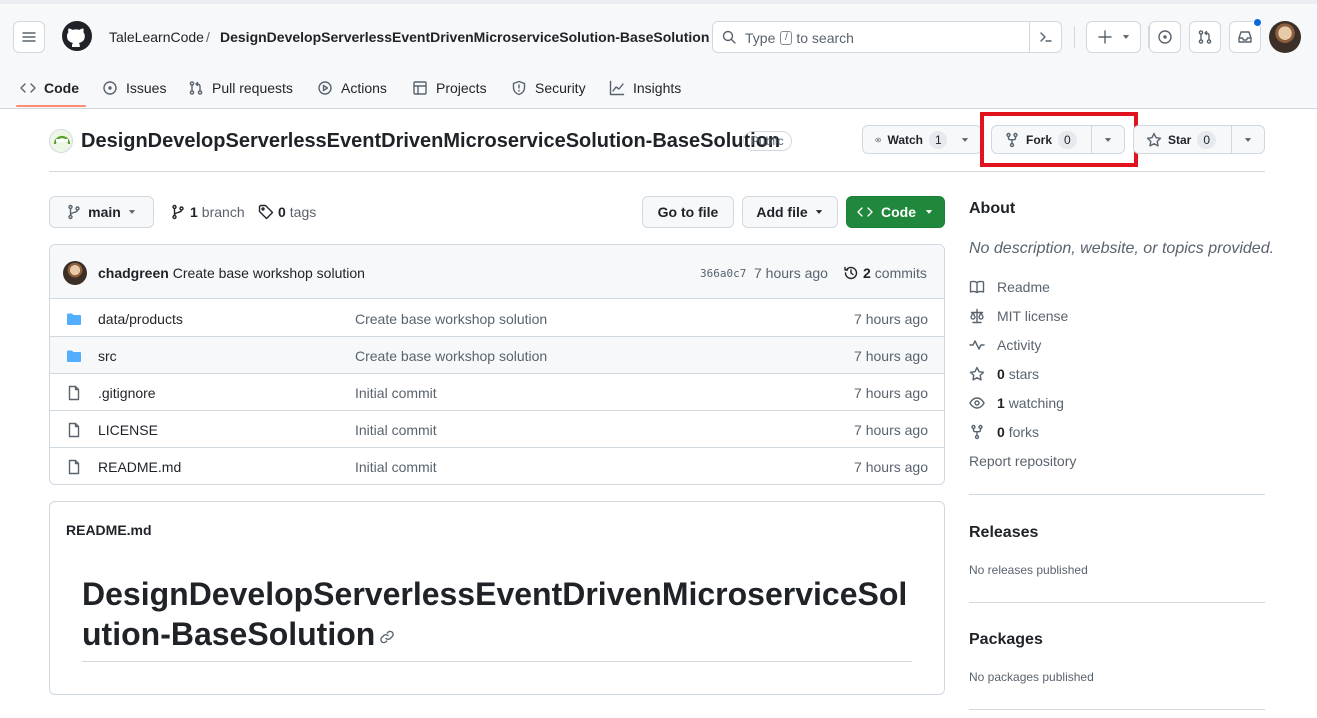  I want to click on add-file-button: Add file, so click(790, 212).